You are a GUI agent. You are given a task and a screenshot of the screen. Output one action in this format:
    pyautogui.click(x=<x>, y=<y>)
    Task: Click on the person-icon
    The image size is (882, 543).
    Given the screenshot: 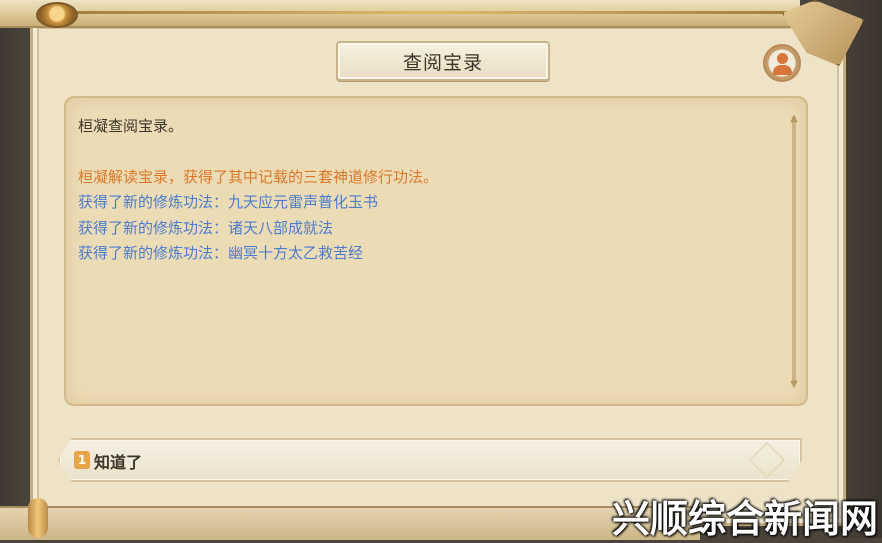 What is the action you would take?
    pyautogui.click(x=782, y=63)
    